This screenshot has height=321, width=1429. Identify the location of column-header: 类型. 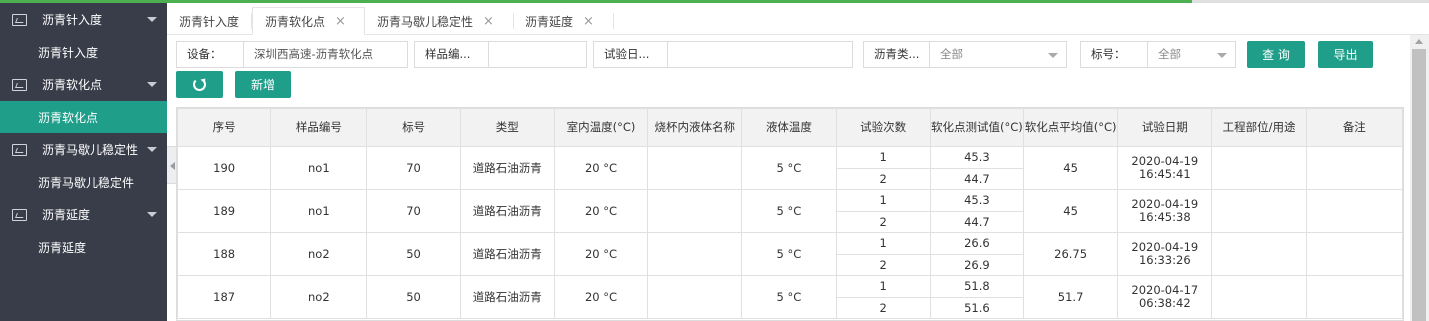
(507, 127).